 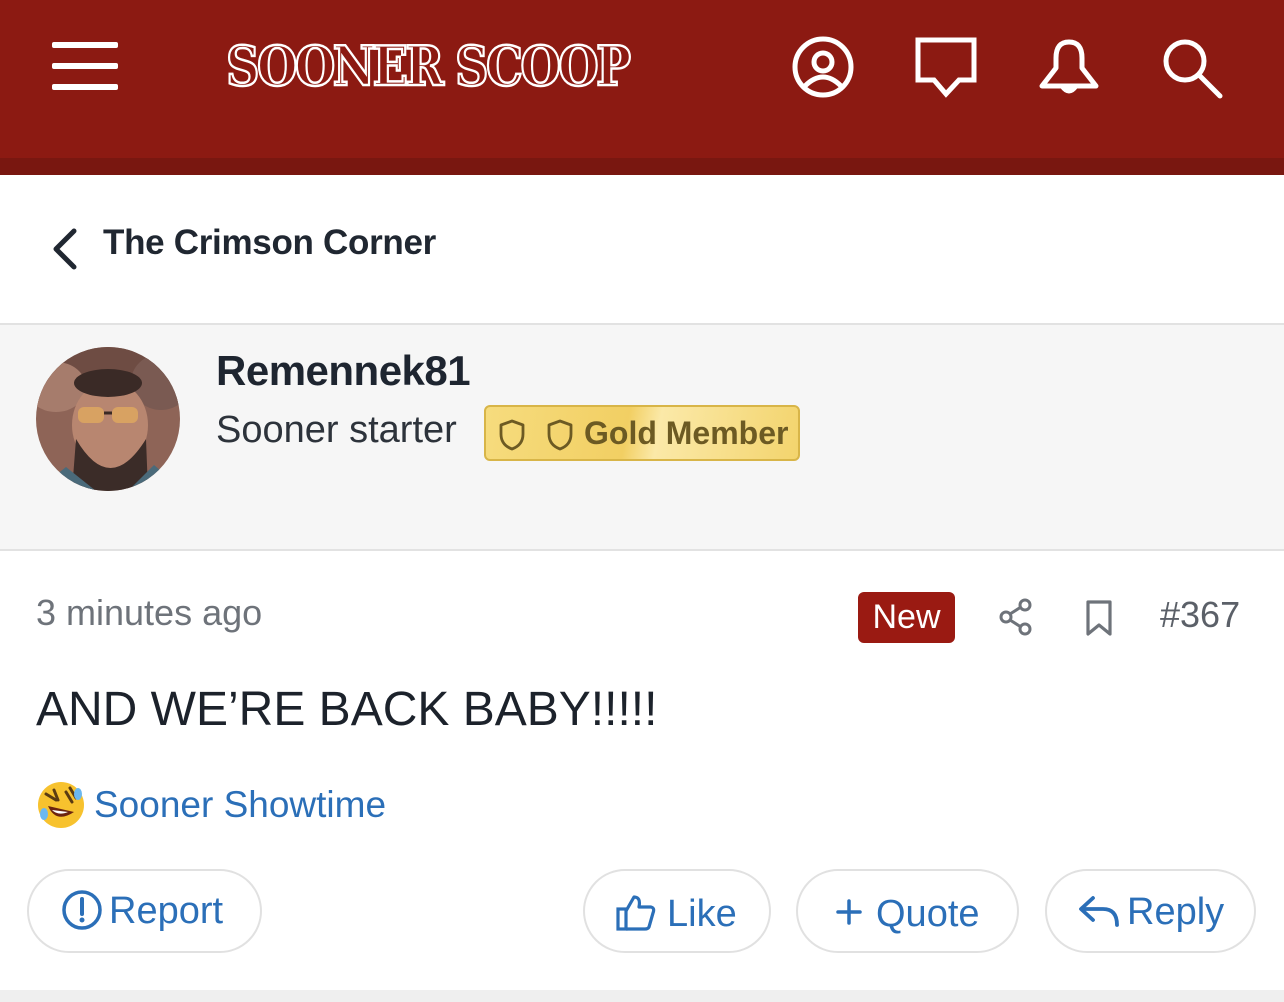 I want to click on post-timestamp: 3 minutes ago, so click(x=149, y=613).